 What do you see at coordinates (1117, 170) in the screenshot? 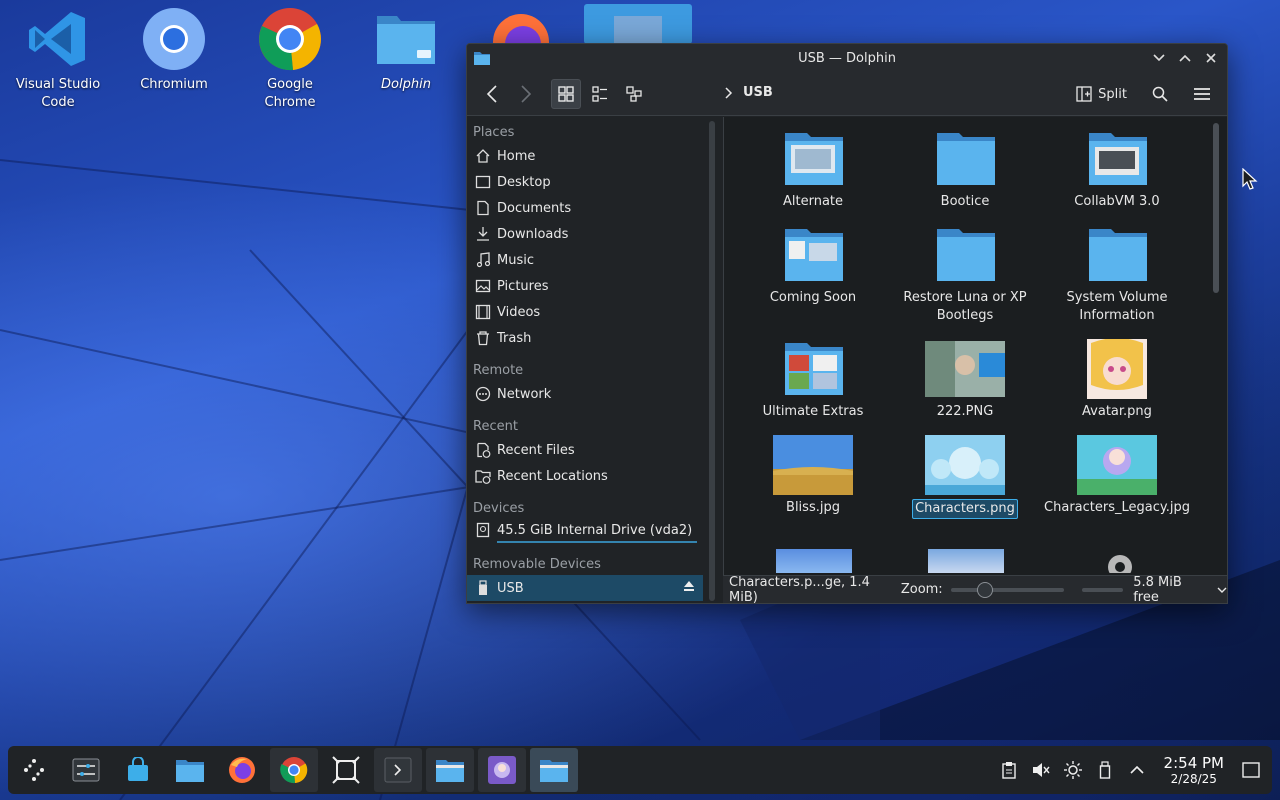
I see `file-item: CollabVM 3.0` at bounding box center [1117, 170].